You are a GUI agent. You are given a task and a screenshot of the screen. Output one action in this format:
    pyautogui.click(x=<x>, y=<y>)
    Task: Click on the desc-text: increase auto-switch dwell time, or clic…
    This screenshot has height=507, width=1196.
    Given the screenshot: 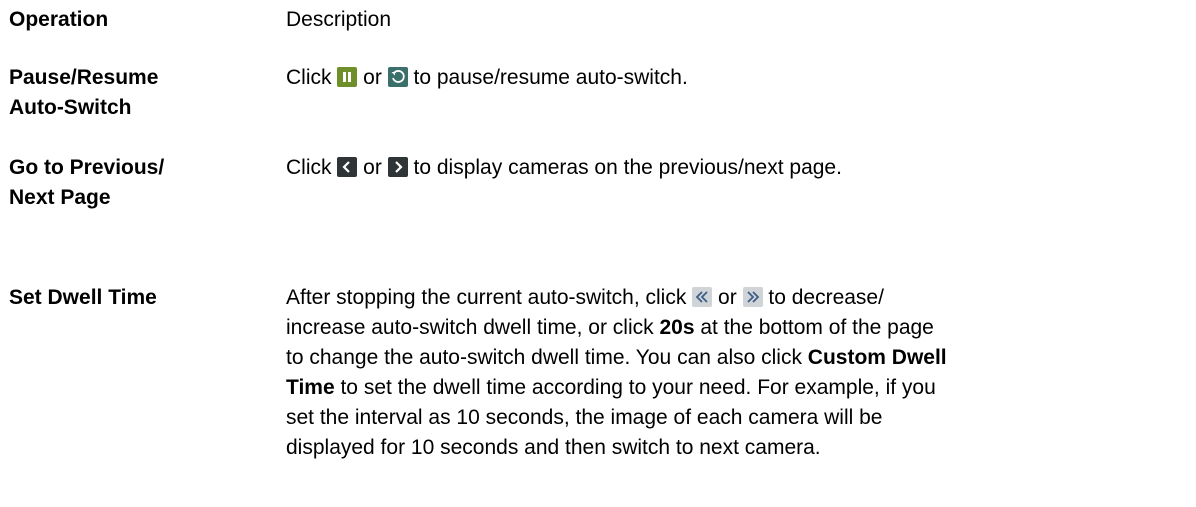 What is the action you would take?
    pyautogui.click(x=473, y=327)
    